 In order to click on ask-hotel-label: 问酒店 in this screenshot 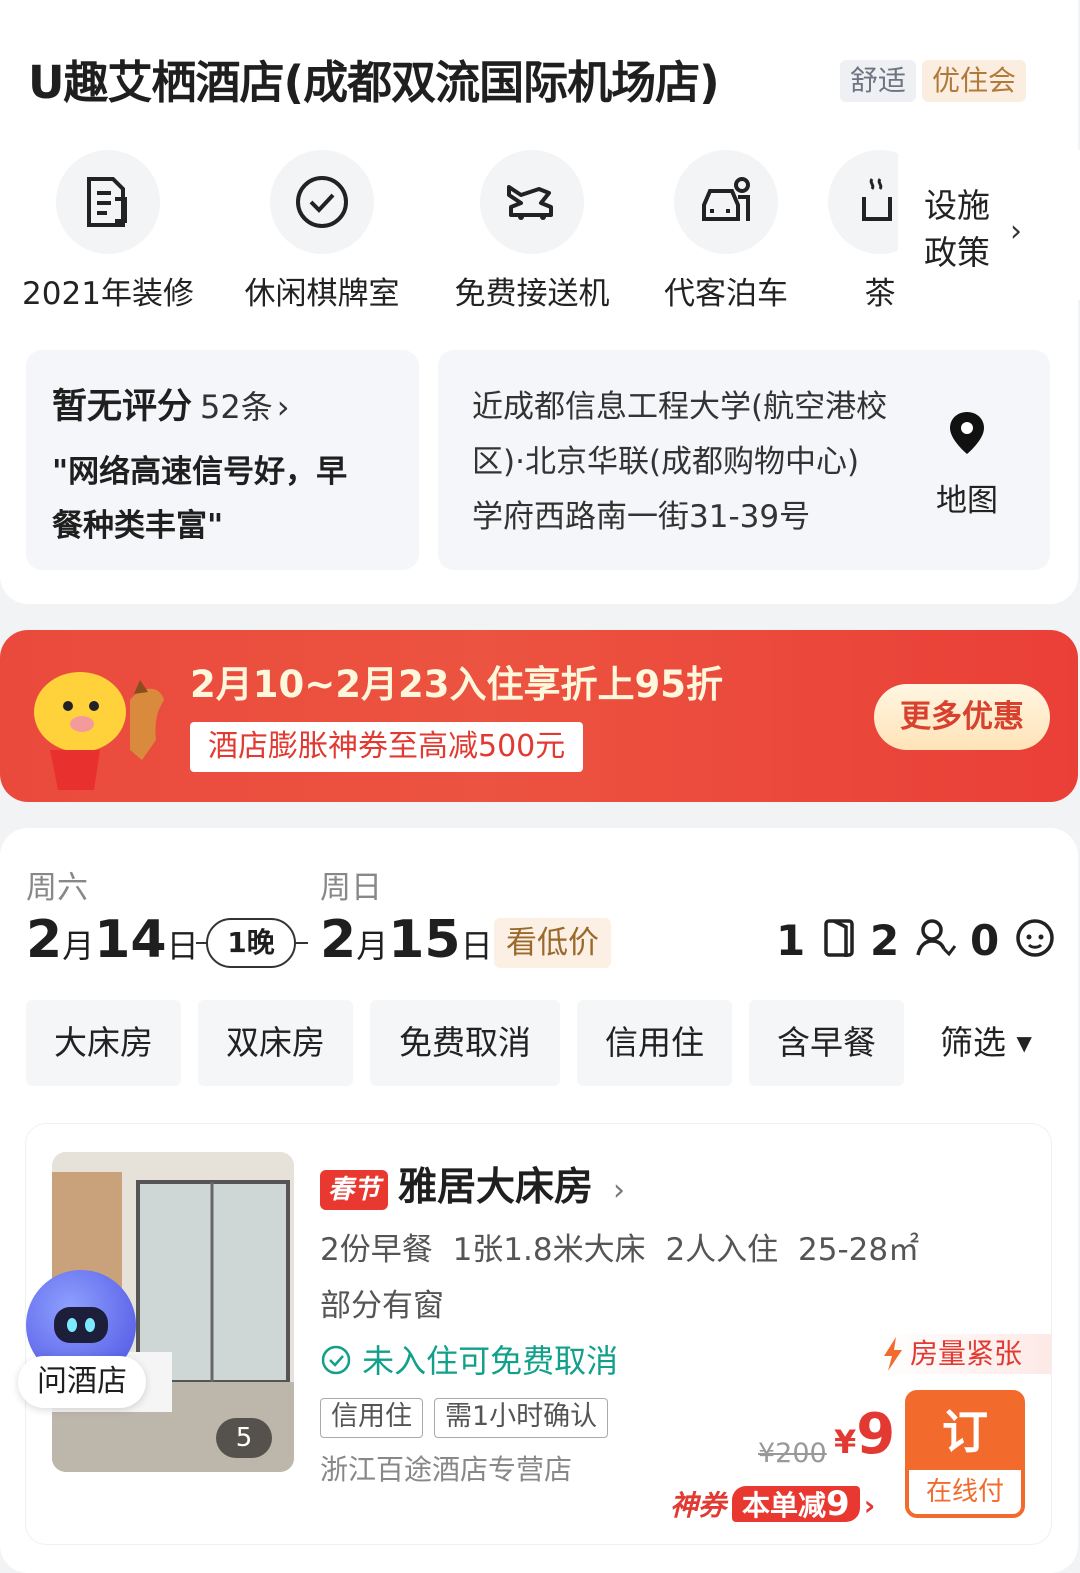, I will do `click(82, 1382)`.